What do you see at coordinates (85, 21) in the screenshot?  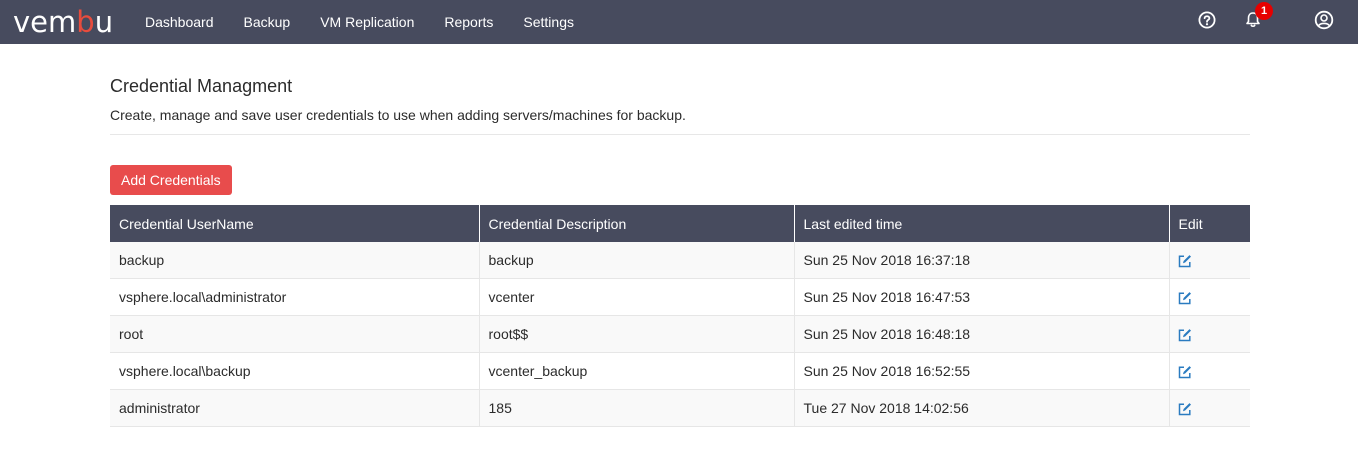 I see `logo-accent-text: b` at bounding box center [85, 21].